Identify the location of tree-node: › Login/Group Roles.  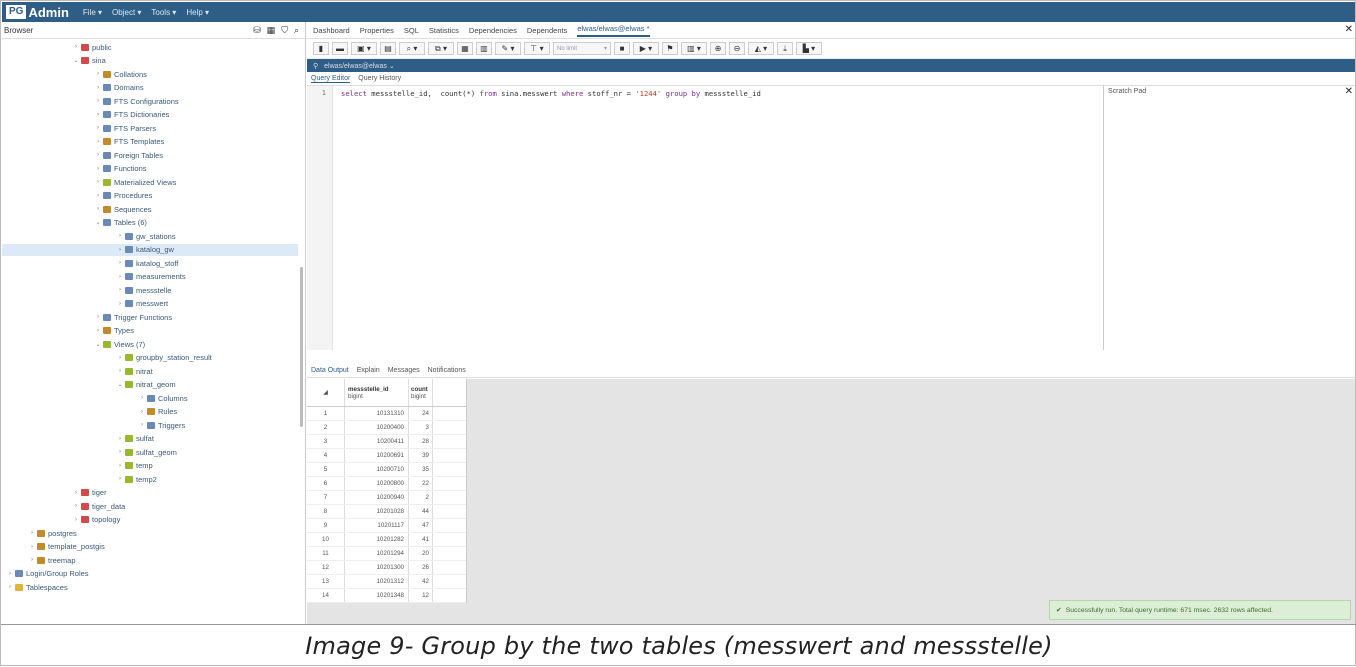
(45, 574).